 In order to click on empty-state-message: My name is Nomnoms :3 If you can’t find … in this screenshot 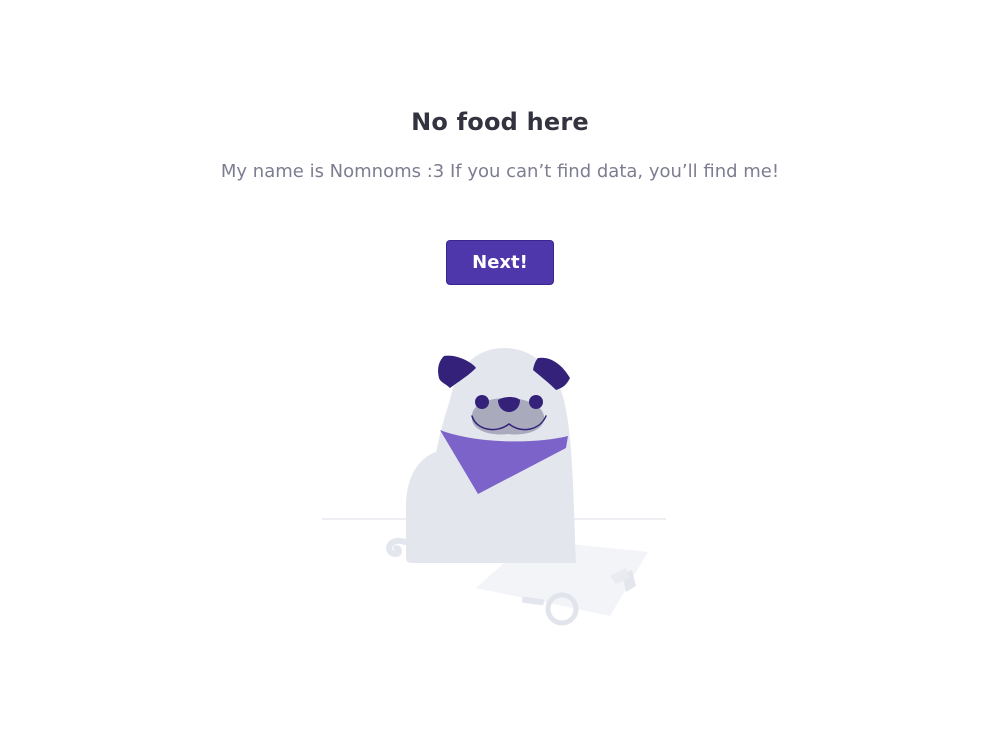, I will do `click(500, 171)`.